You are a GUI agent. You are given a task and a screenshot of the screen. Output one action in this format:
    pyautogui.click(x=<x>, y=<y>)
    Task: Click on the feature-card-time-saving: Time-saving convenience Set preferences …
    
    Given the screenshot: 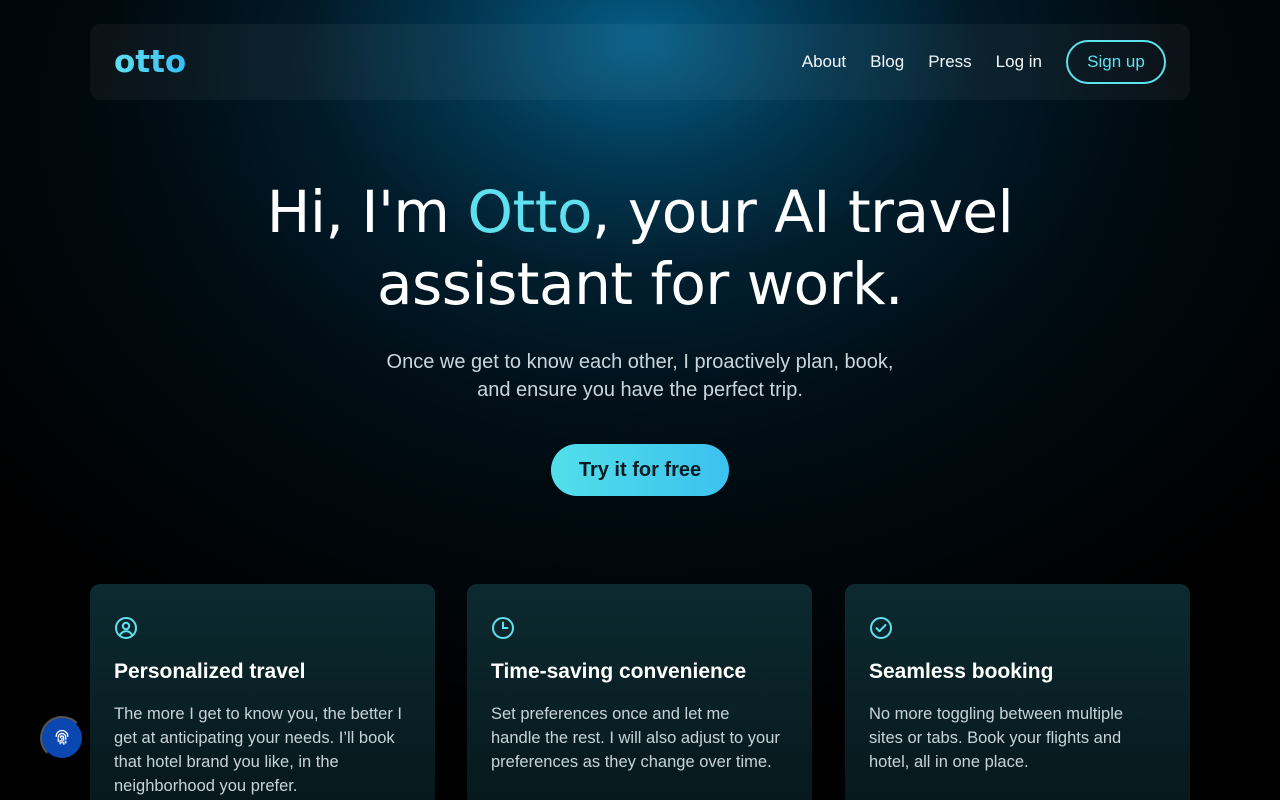 What is the action you would take?
    pyautogui.click(x=639, y=692)
    